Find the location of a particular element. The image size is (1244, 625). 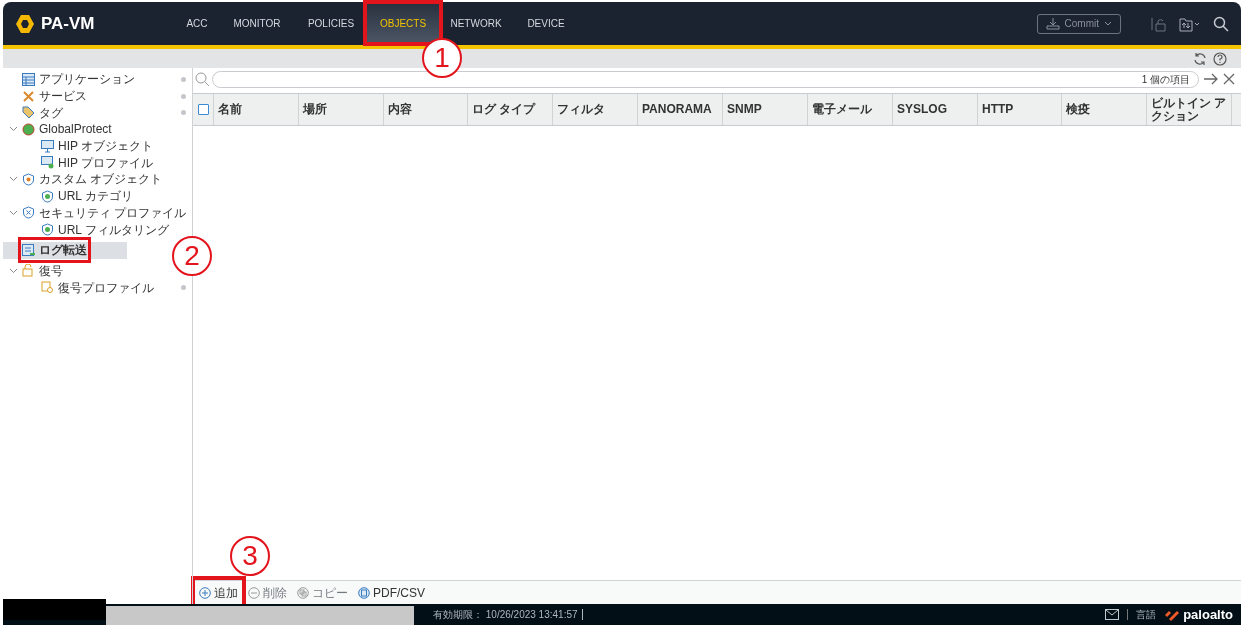

expiry-text: 有効期限： 10/26/2023 13:41:57 is located at coordinates (505, 615).